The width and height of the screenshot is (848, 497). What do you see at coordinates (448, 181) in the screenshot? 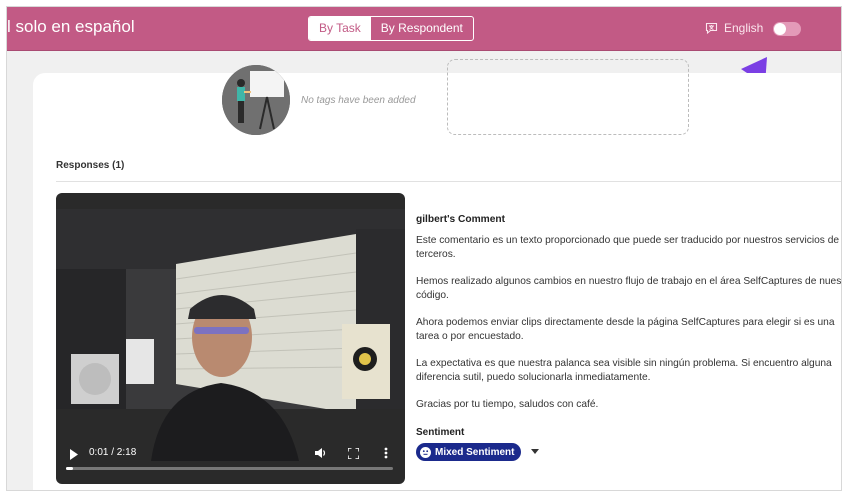
I see `divider` at bounding box center [448, 181].